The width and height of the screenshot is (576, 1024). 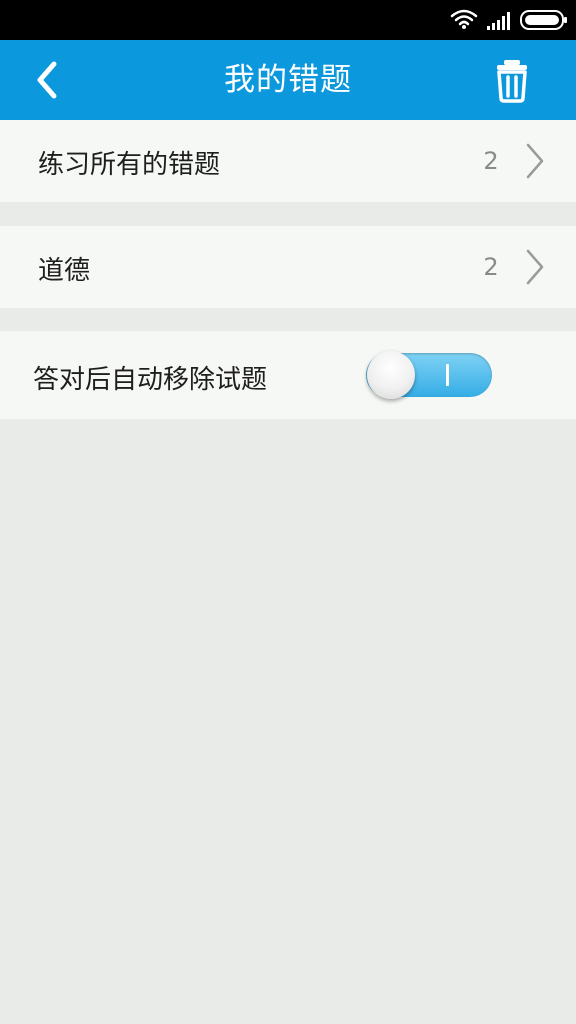 I want to click on trash-icon, so click(x=512, y=81).